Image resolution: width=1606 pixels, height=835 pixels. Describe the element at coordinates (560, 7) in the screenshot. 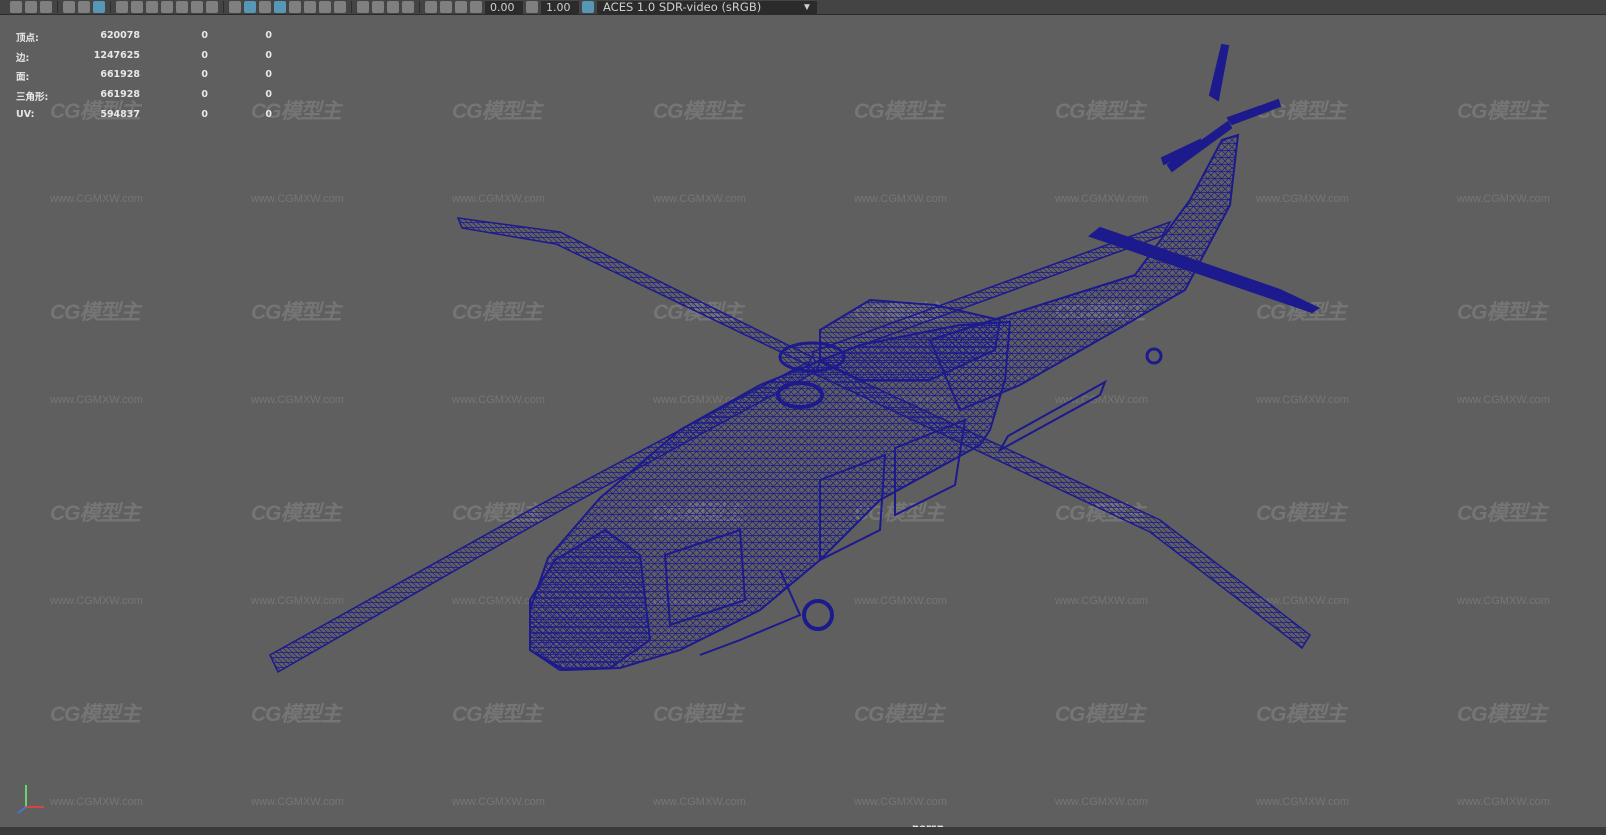

I see `gamma-field: 1.00` at that location.